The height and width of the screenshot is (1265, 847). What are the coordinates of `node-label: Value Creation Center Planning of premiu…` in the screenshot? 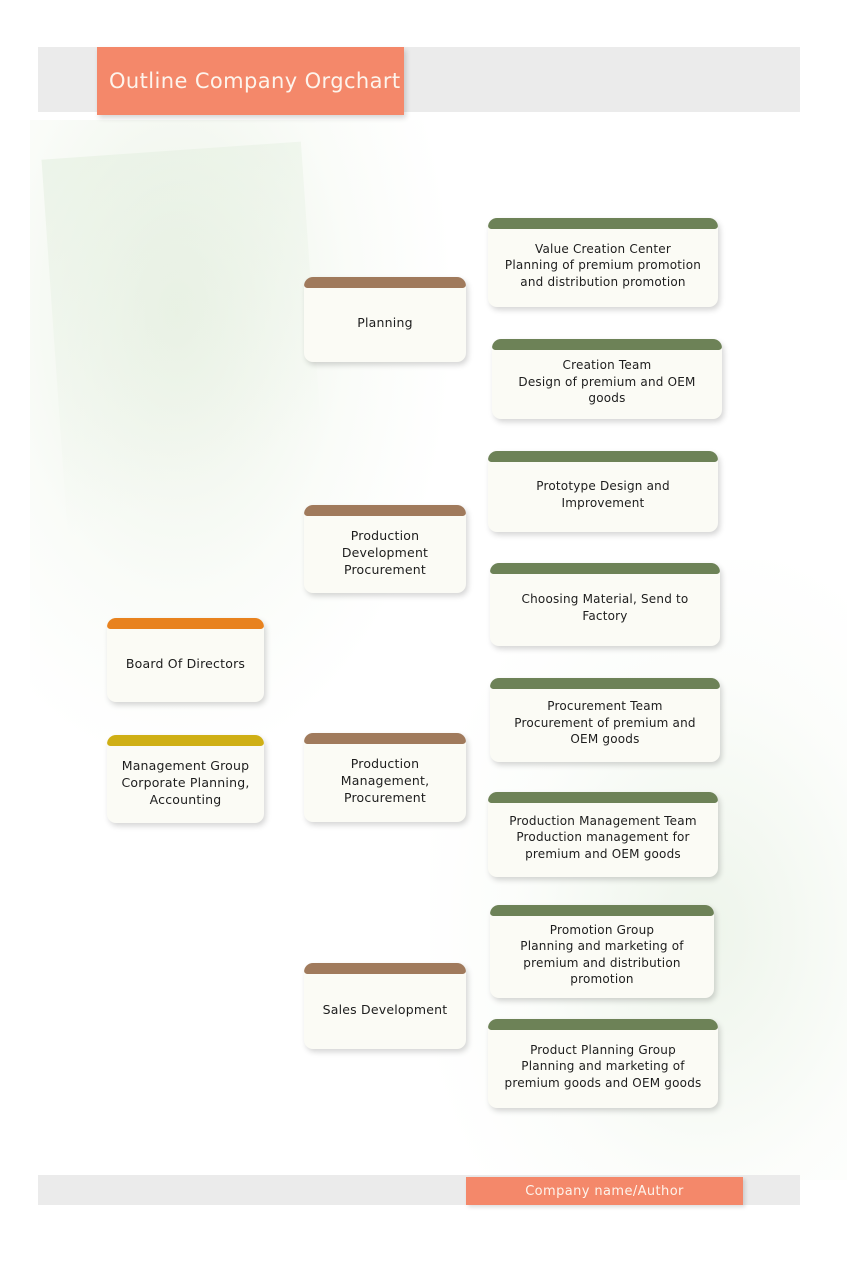 It's located at (603, 265).